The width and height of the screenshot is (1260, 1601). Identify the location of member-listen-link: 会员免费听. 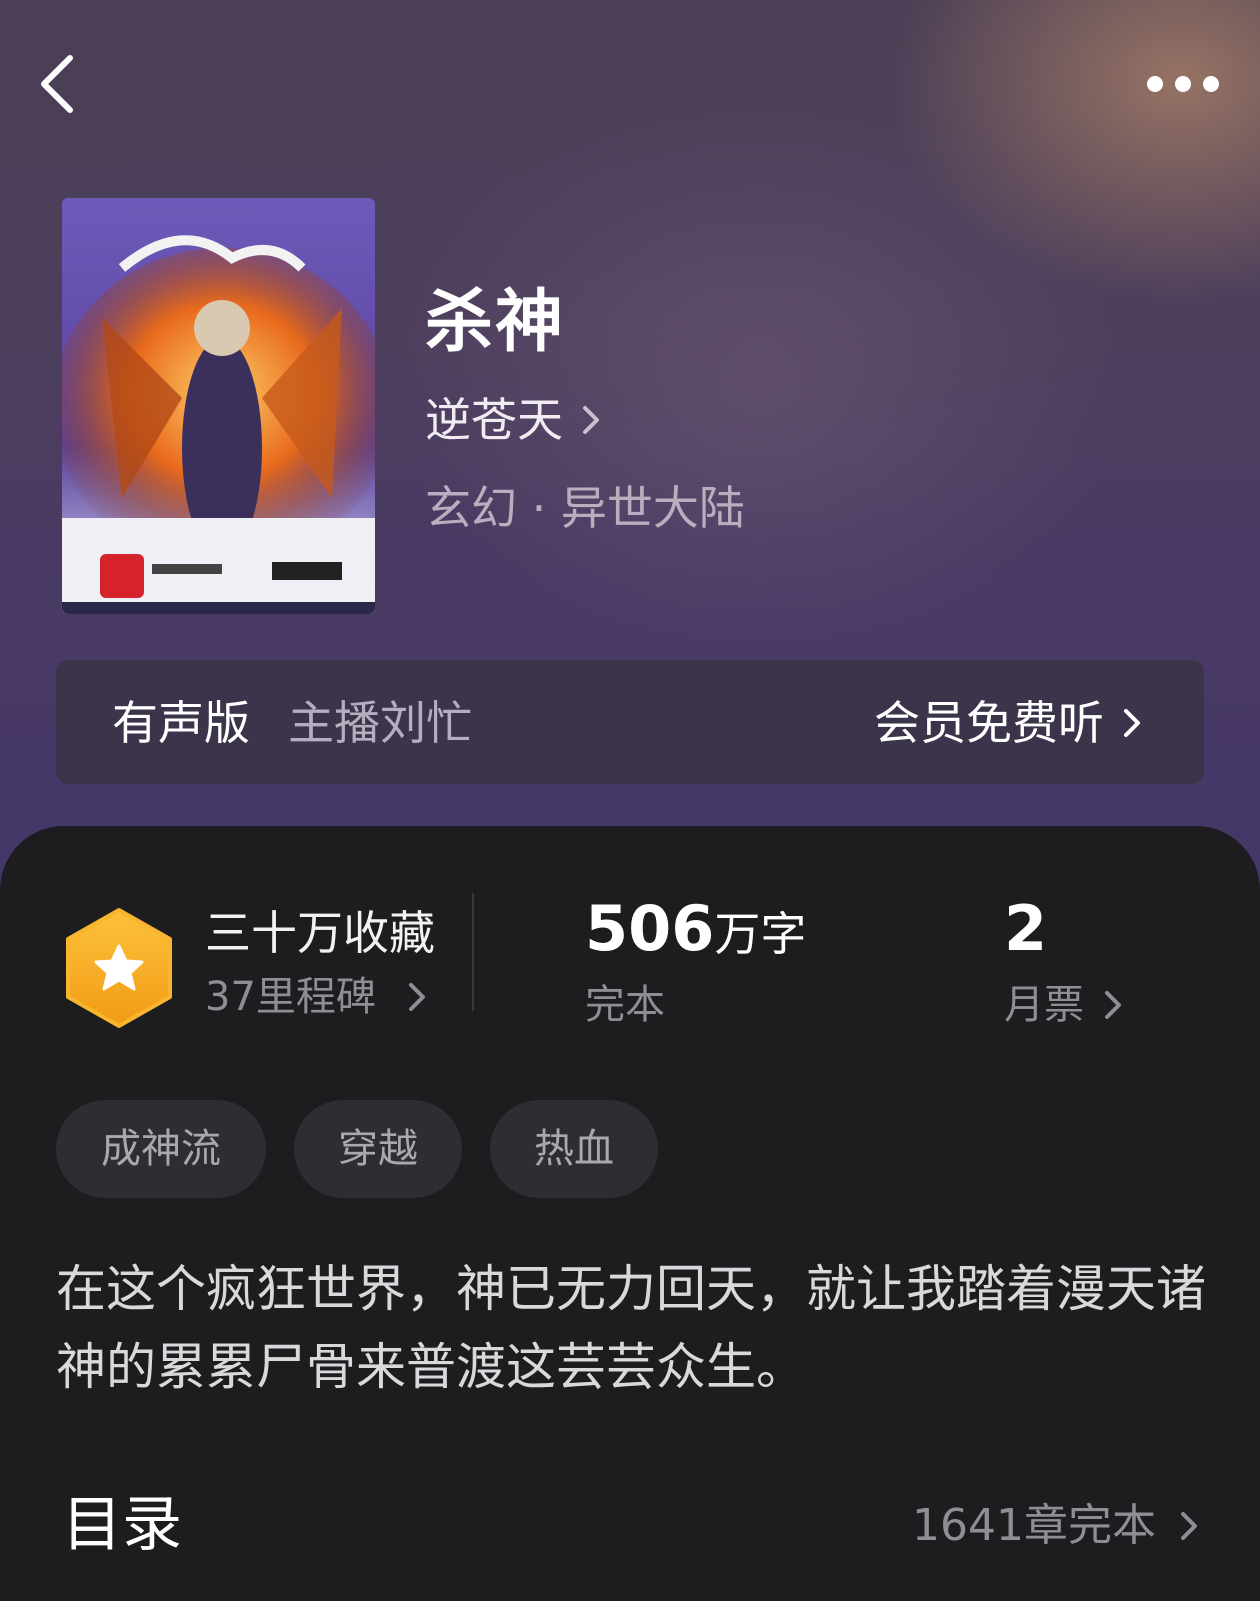
(1008, 723).